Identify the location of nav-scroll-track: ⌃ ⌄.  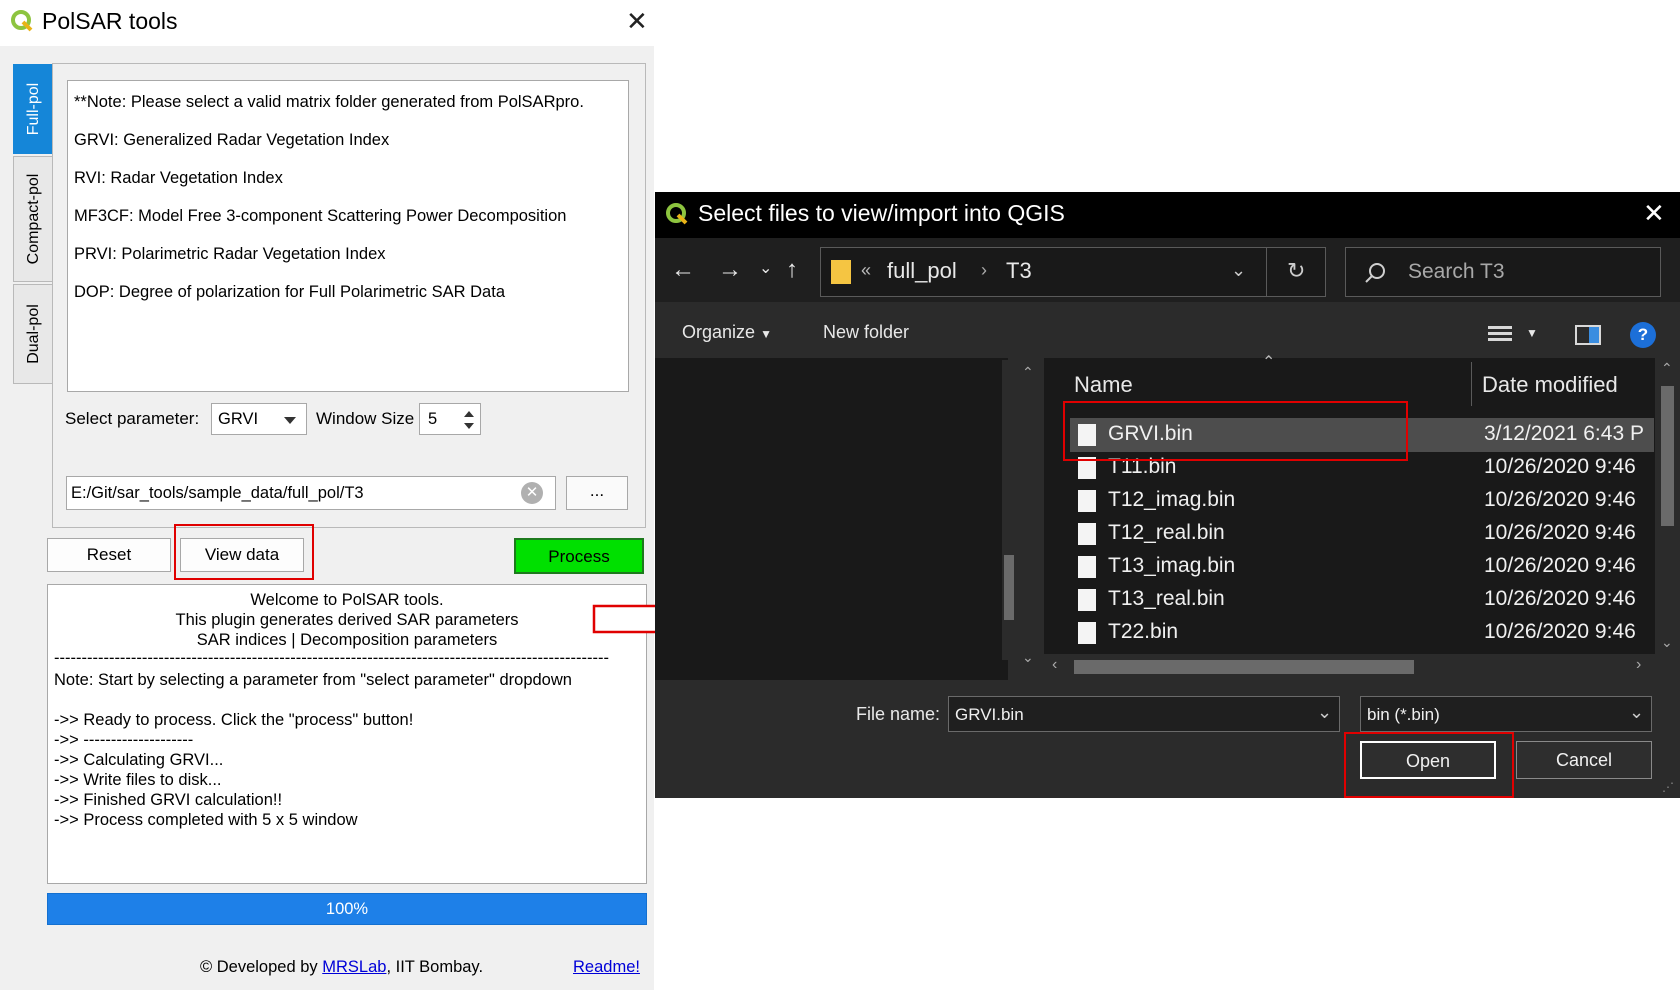
(1029, 515).